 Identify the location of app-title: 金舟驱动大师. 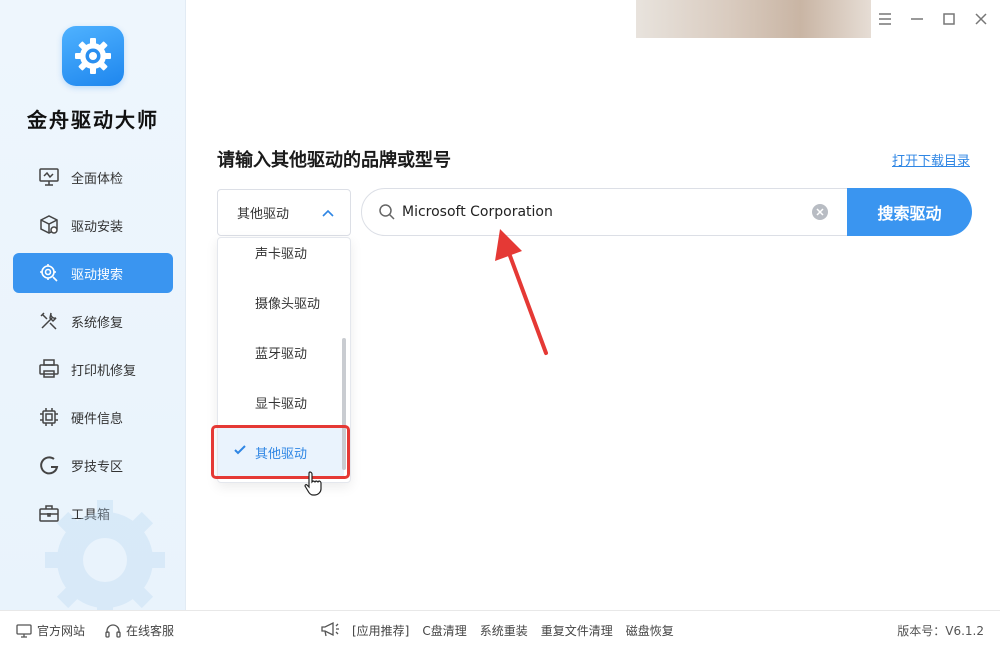
(93, 120).